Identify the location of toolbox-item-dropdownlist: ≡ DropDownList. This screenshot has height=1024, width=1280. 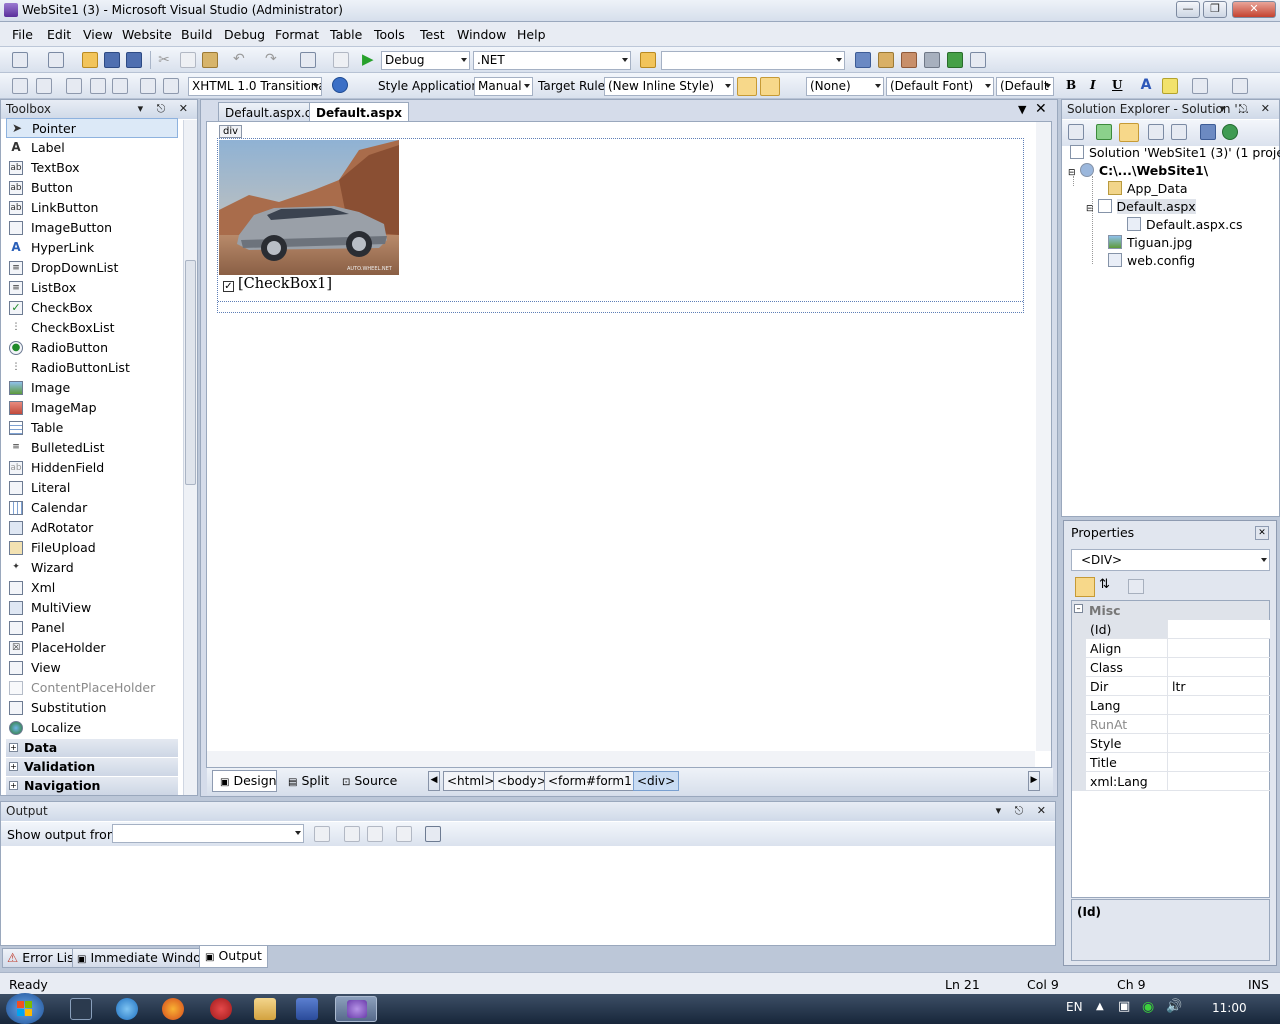
(92, 268).